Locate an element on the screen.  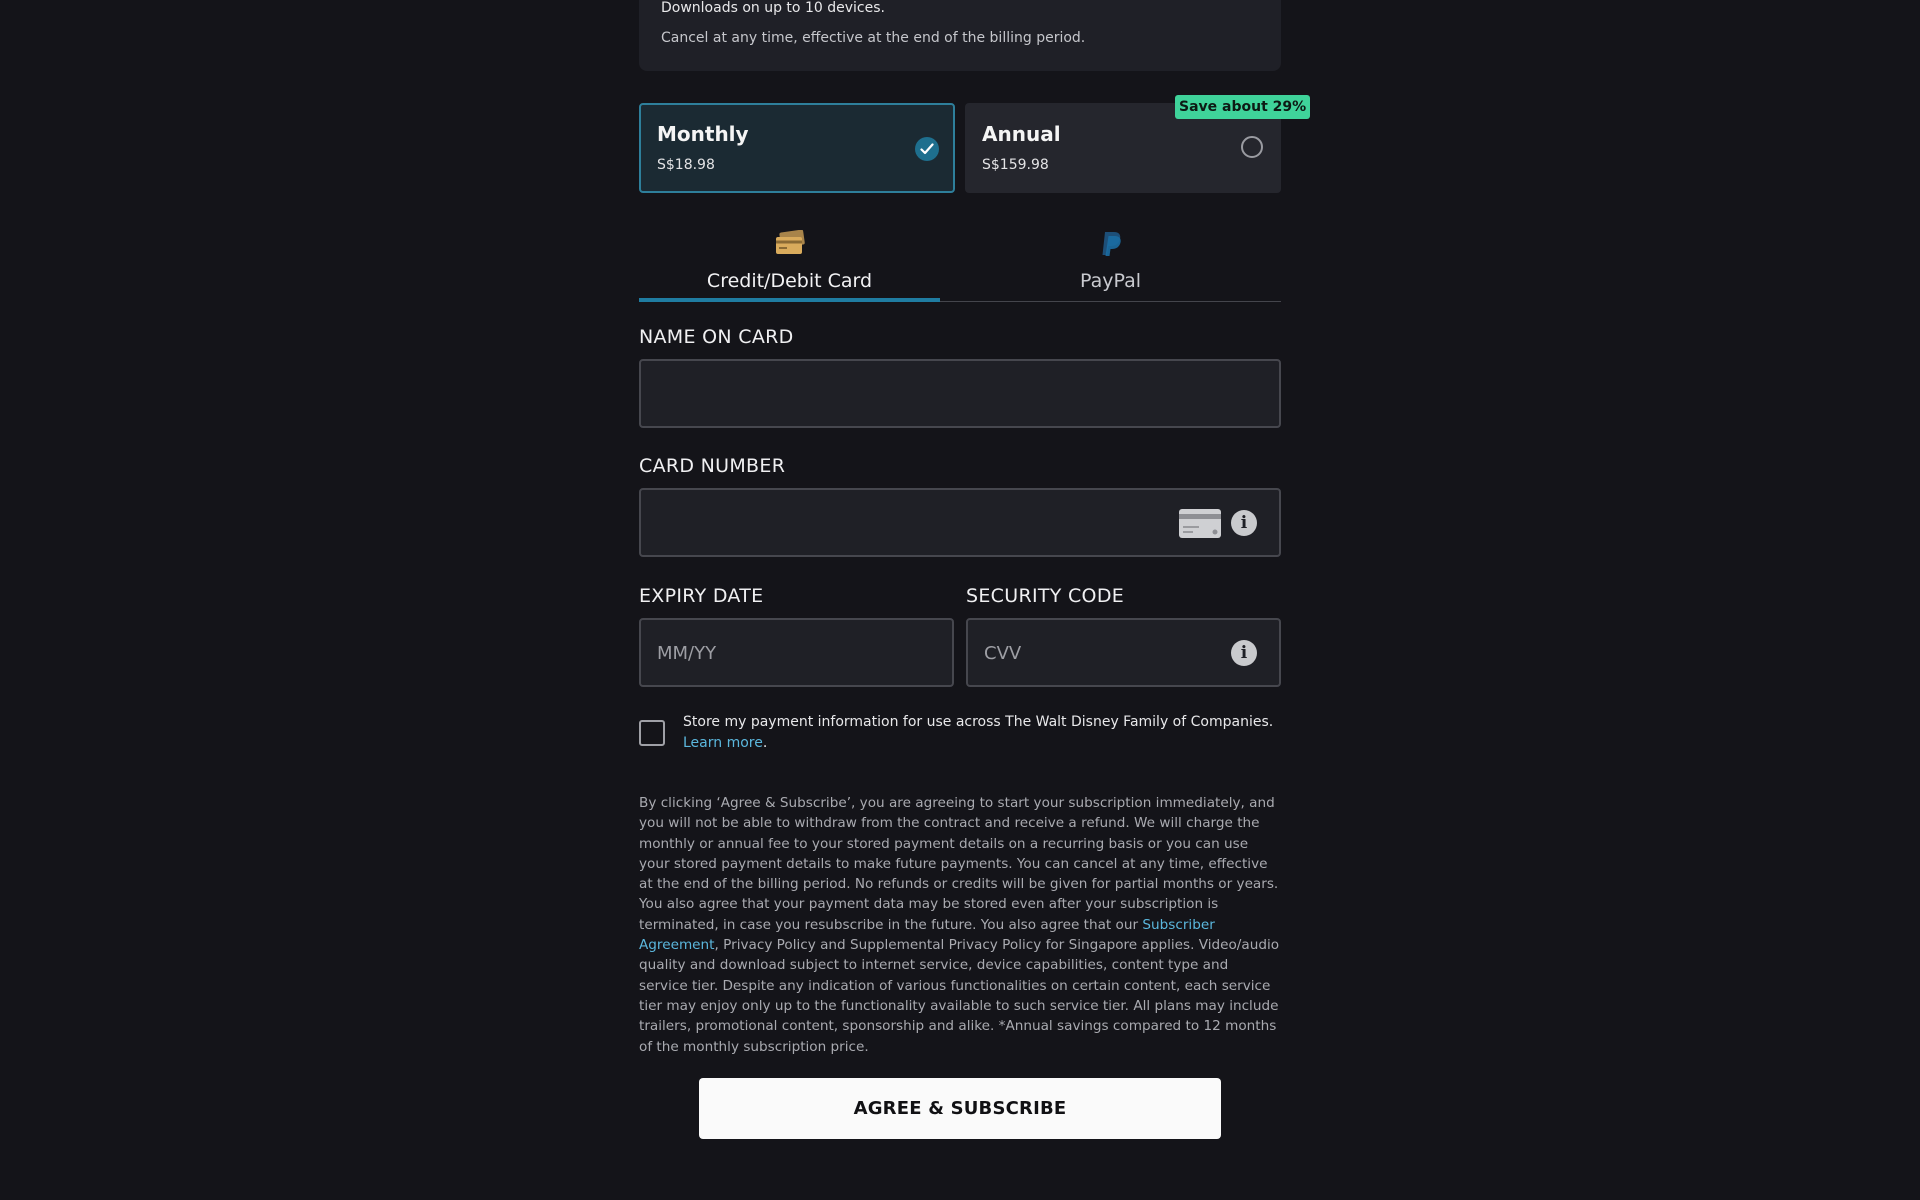
savings-badge: Save about 29% is located at coordinates (1243, 107).